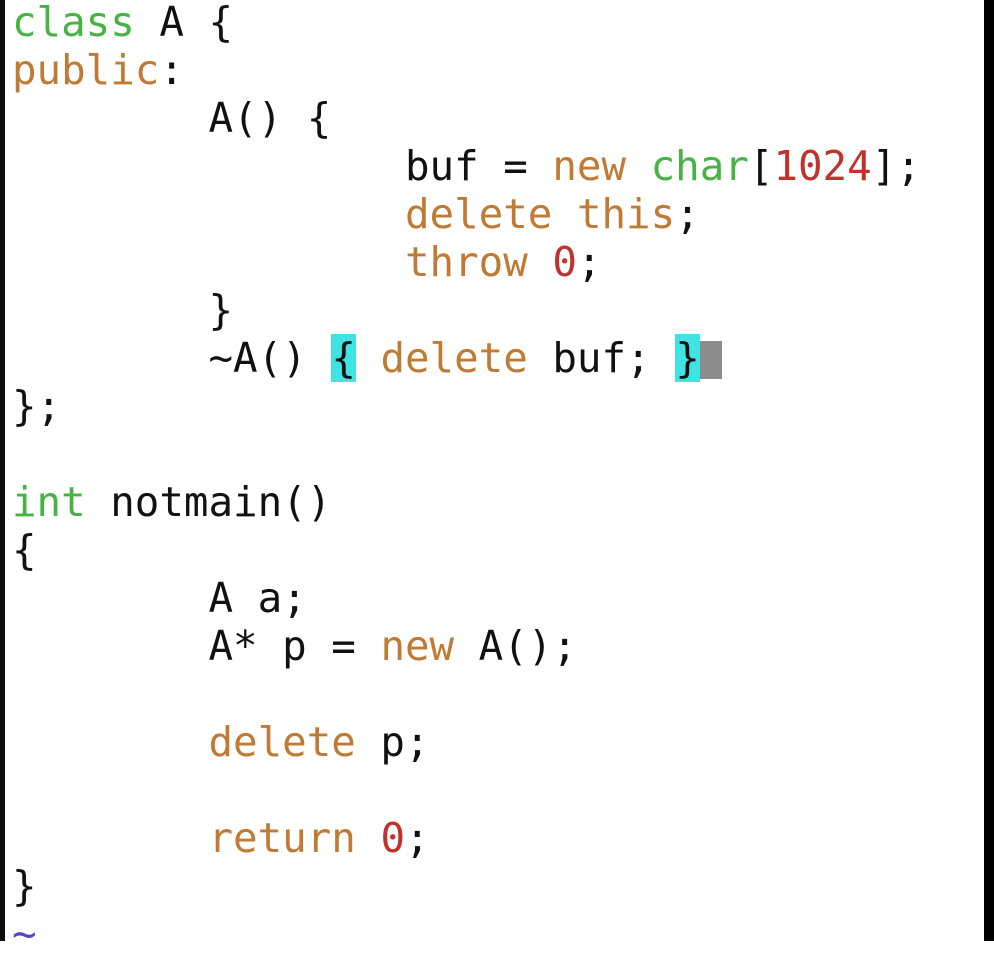 The height and width of the screenshot is (958, 994). I want to click on code-token: ];, so click(896, 166).